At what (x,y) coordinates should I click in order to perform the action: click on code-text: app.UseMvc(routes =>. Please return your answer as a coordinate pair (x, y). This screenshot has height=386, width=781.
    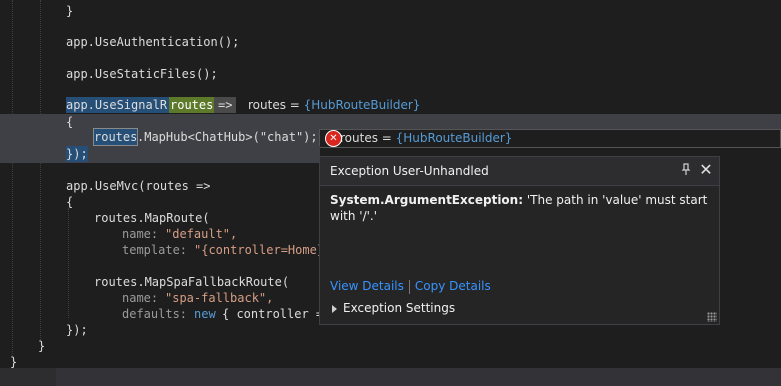
    Looking at the image, I should click on (138, 186).